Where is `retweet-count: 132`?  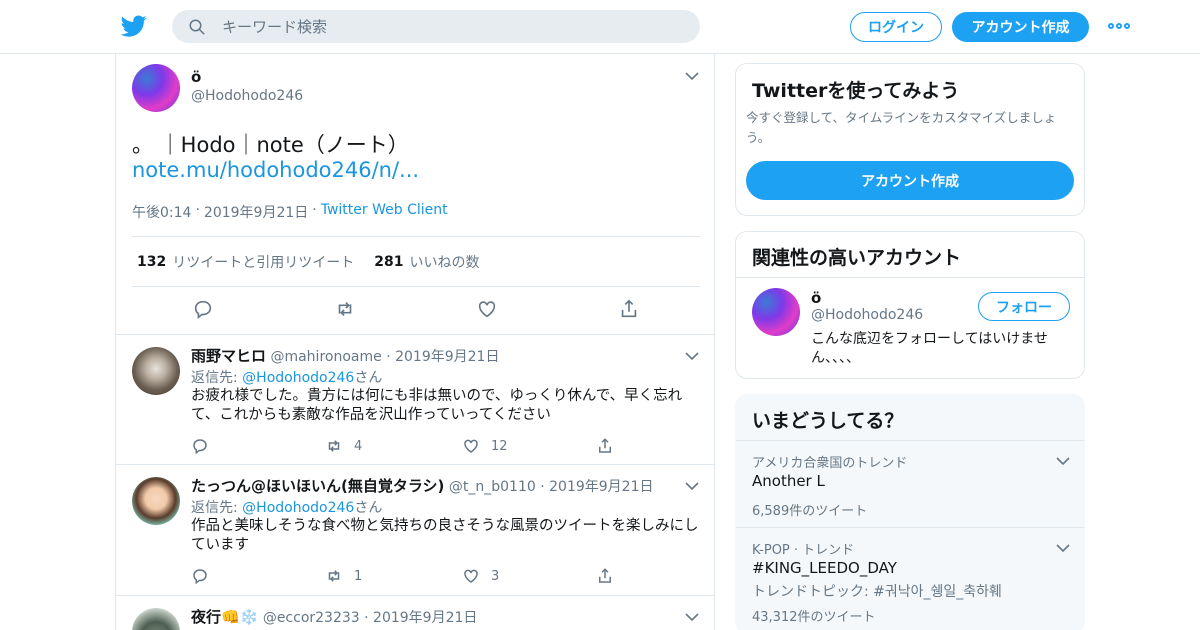 retweet-count: 132 is located at coordinates (151, 262).